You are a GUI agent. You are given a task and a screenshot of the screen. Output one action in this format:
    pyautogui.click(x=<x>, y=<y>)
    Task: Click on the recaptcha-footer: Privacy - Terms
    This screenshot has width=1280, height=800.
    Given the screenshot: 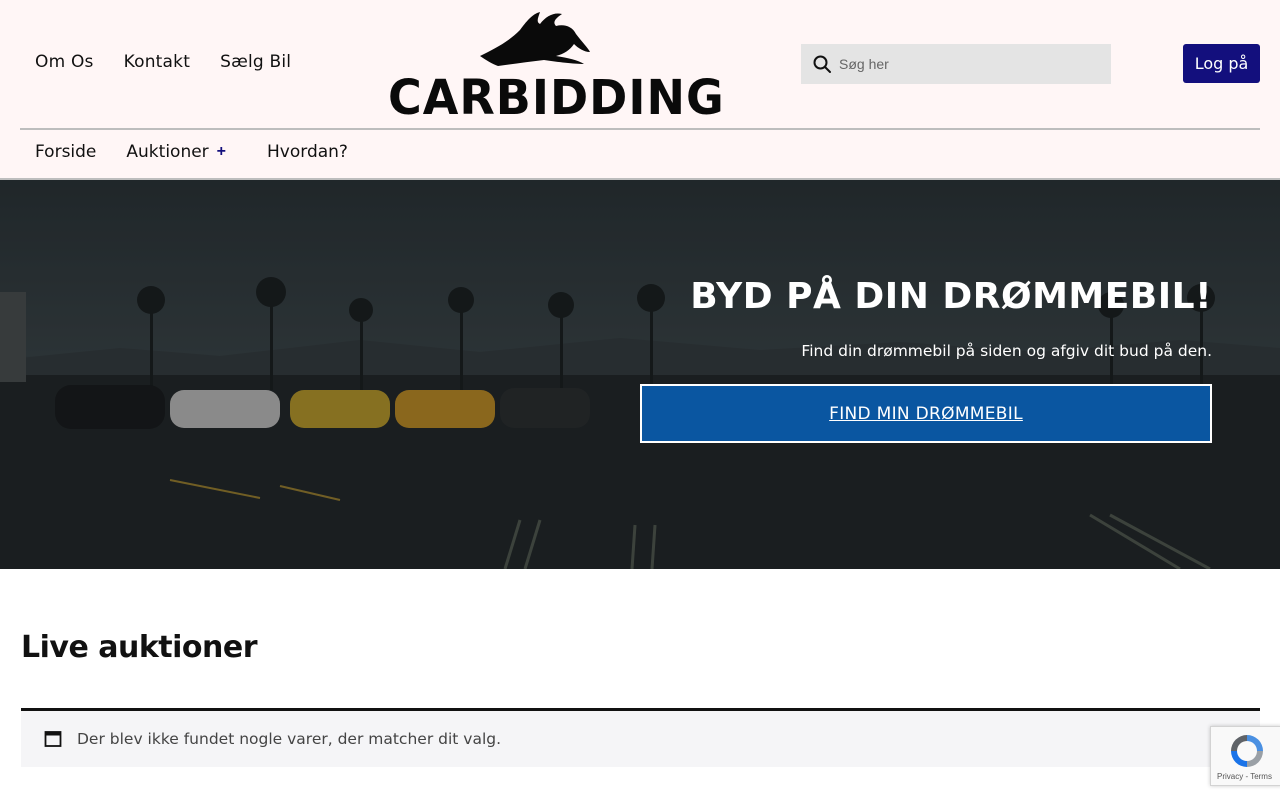 What is the action you would take?
    pyautogui.click(x=1244, y=776)
    